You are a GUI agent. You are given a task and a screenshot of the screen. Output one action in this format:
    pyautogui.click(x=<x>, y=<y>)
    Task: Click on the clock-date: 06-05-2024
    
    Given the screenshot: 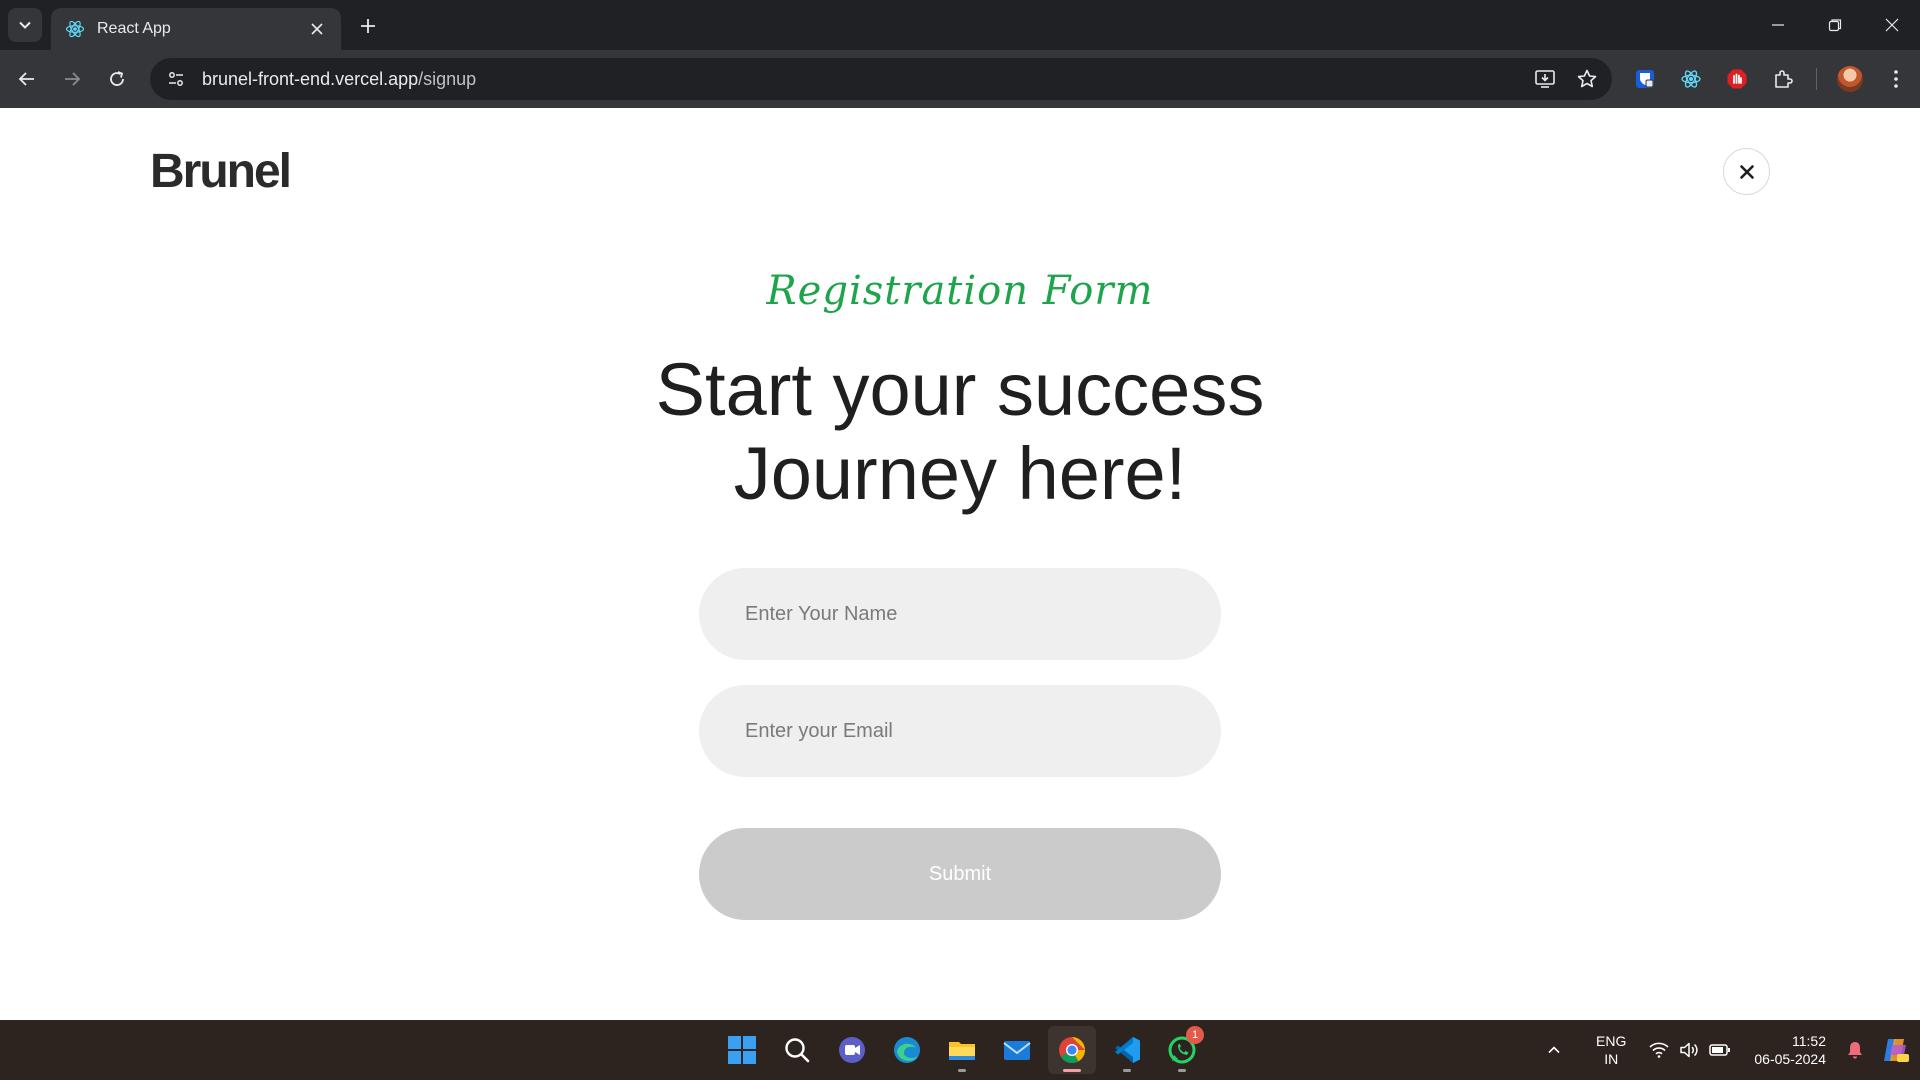 What is the action you would take?
    pyautogui.click(x=1790, y=1059)
    